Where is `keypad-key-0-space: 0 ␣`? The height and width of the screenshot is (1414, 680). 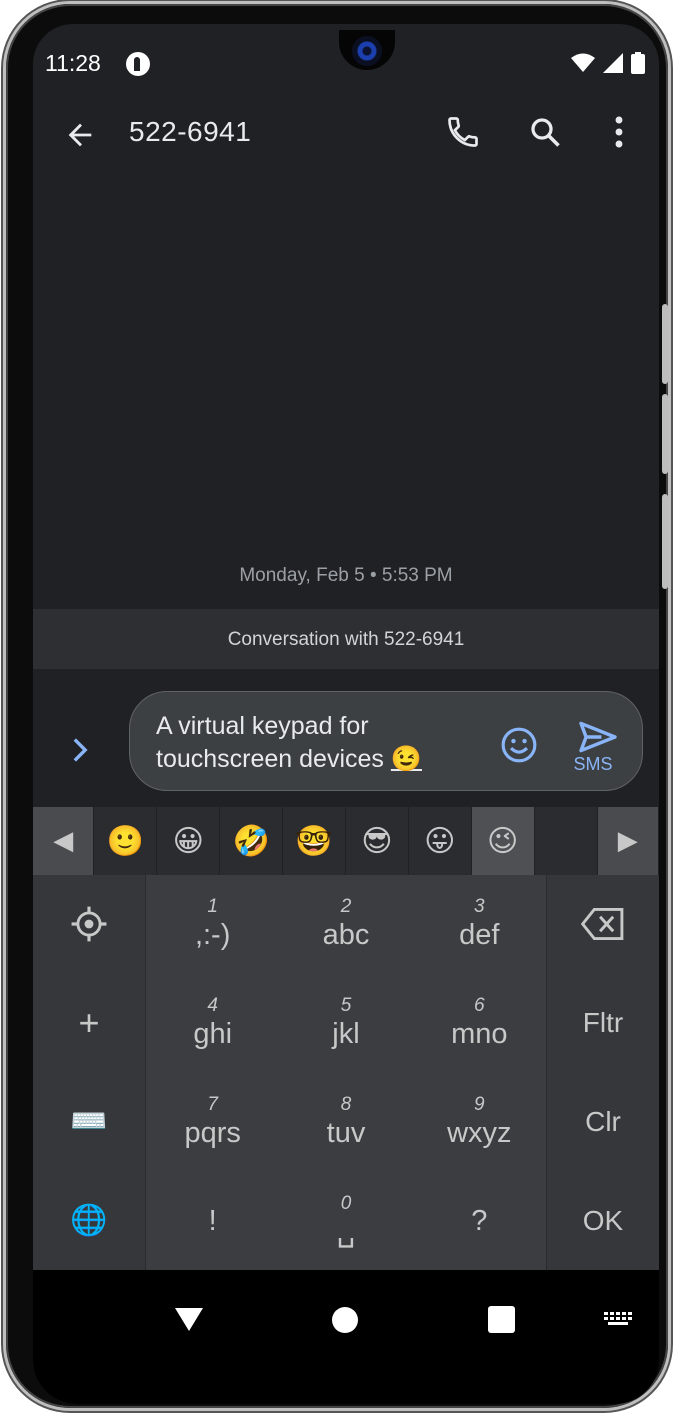 keypad-key-0-space: 0 ␣ is located at coordinates (345, 1220).